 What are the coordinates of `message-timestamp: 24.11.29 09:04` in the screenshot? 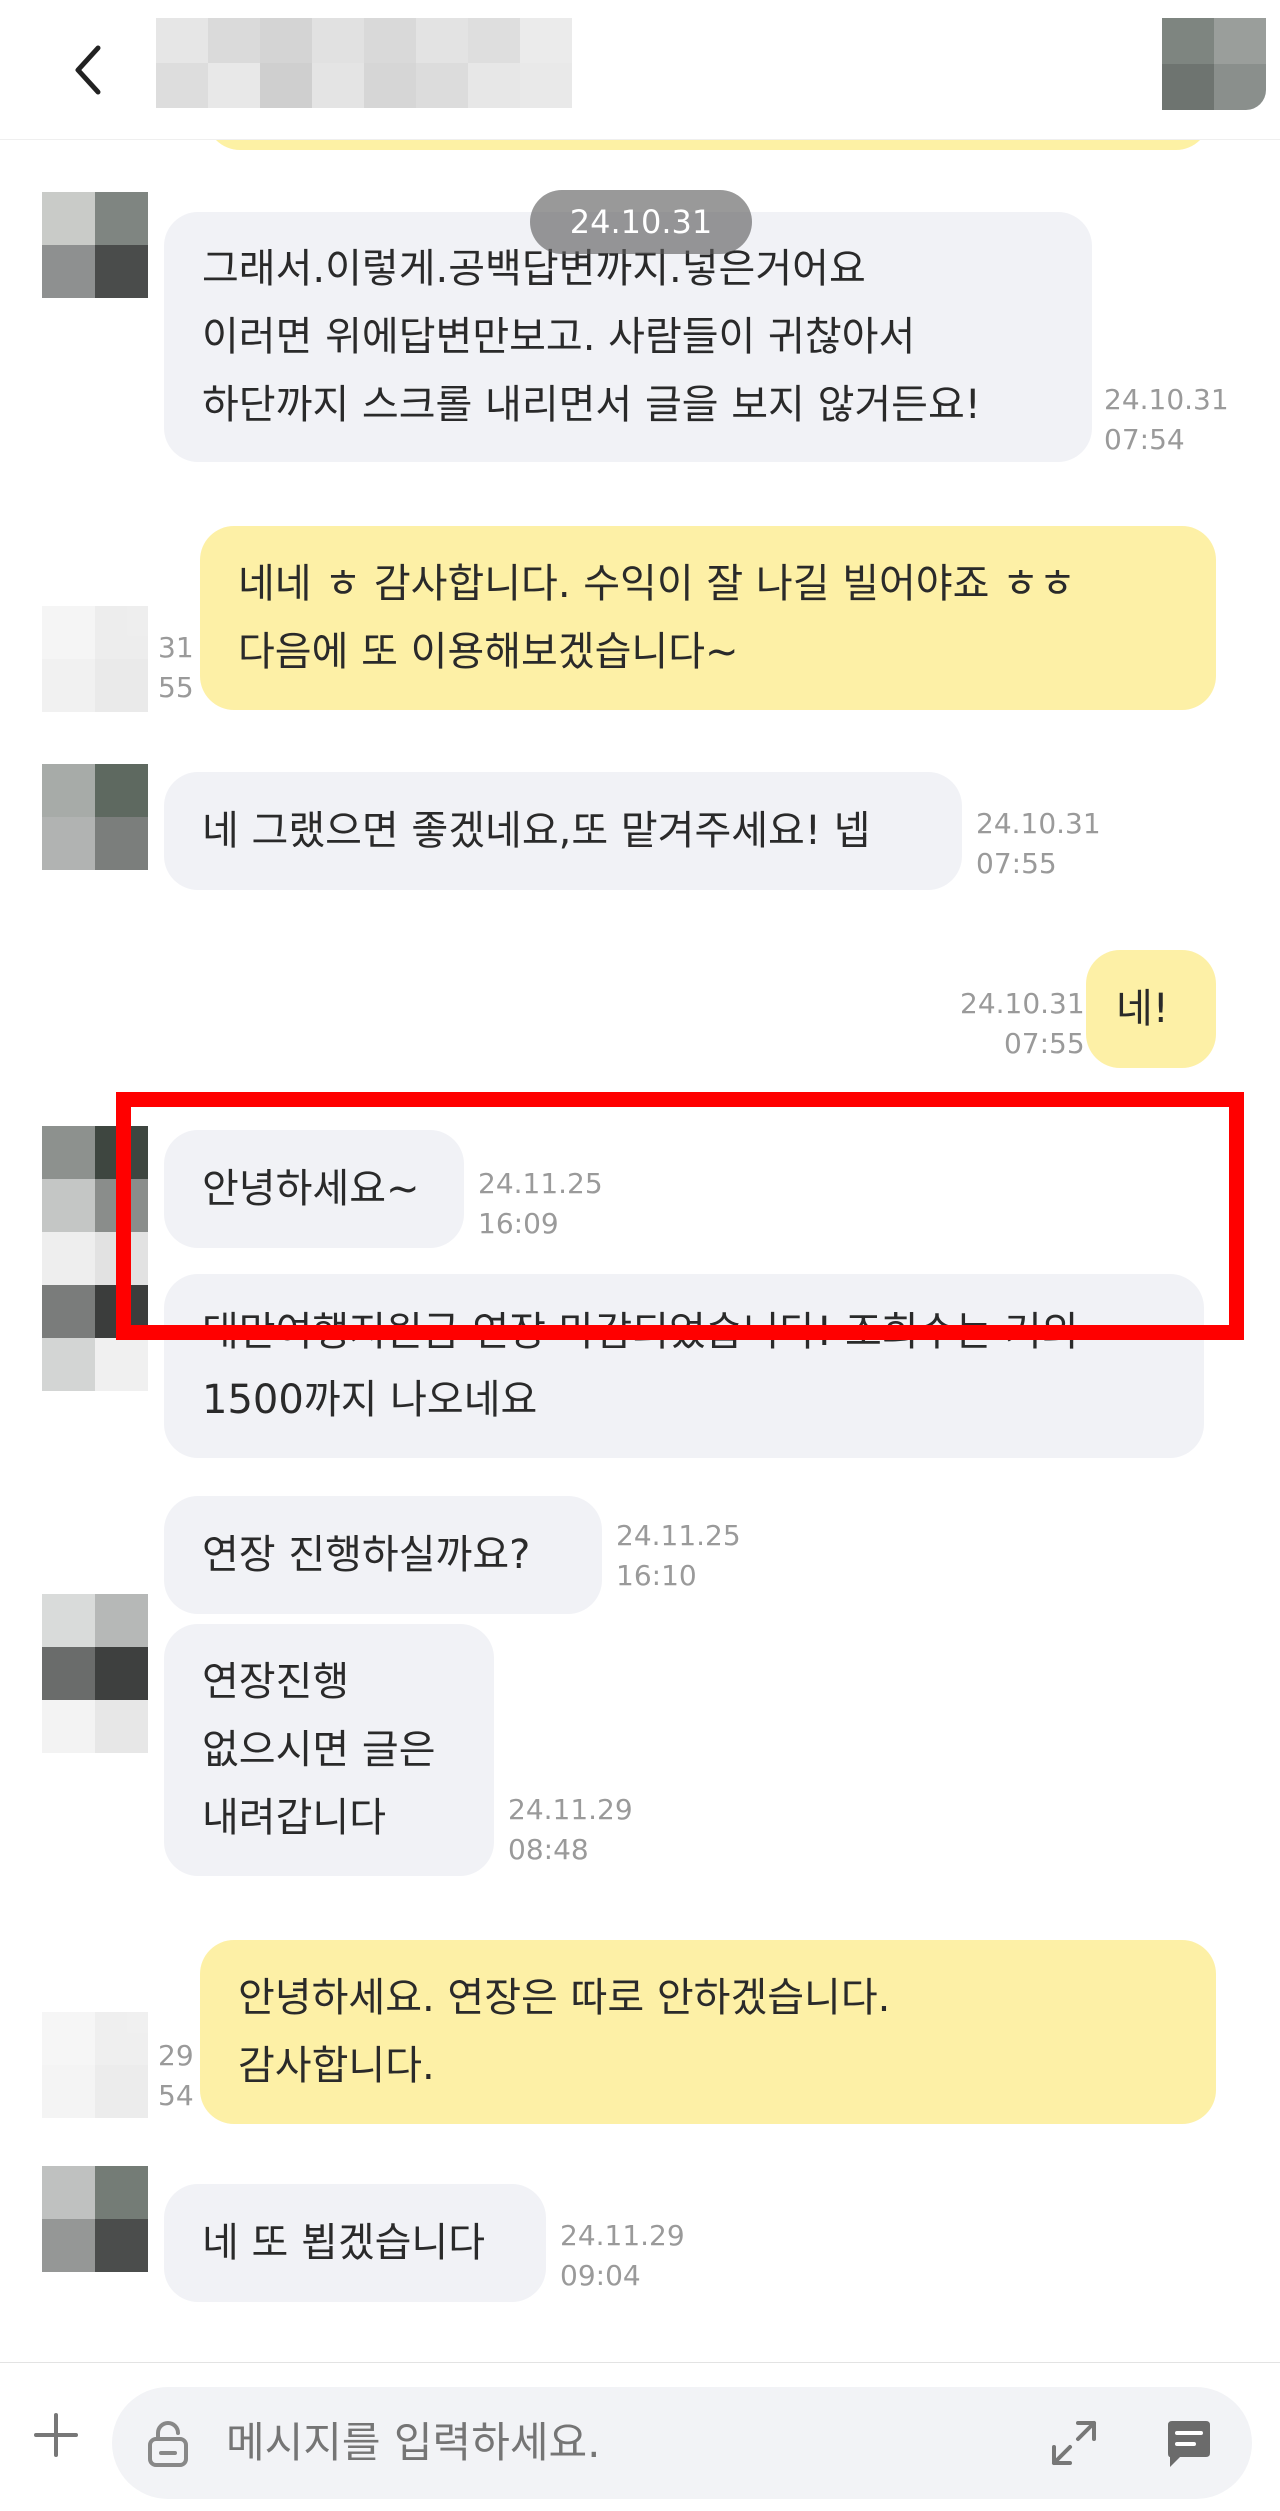 It's located at (622, 2255).